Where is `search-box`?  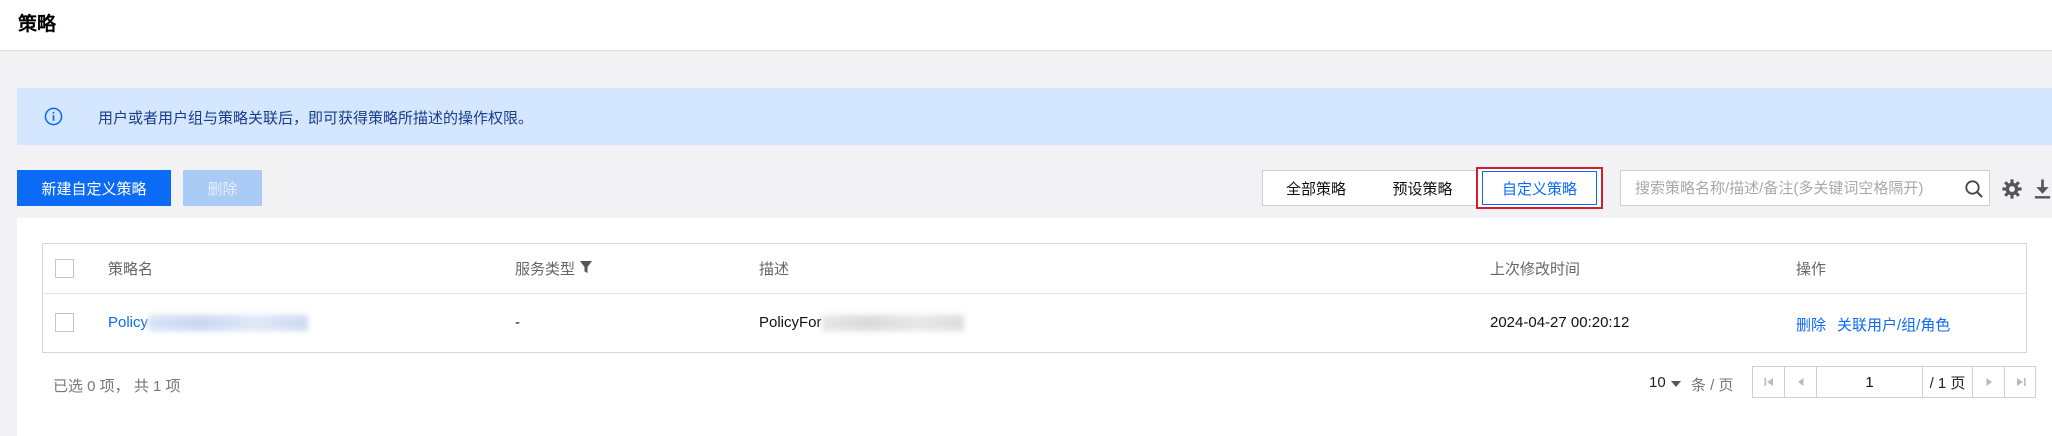
search-box is located at coordinates (1805, 188).